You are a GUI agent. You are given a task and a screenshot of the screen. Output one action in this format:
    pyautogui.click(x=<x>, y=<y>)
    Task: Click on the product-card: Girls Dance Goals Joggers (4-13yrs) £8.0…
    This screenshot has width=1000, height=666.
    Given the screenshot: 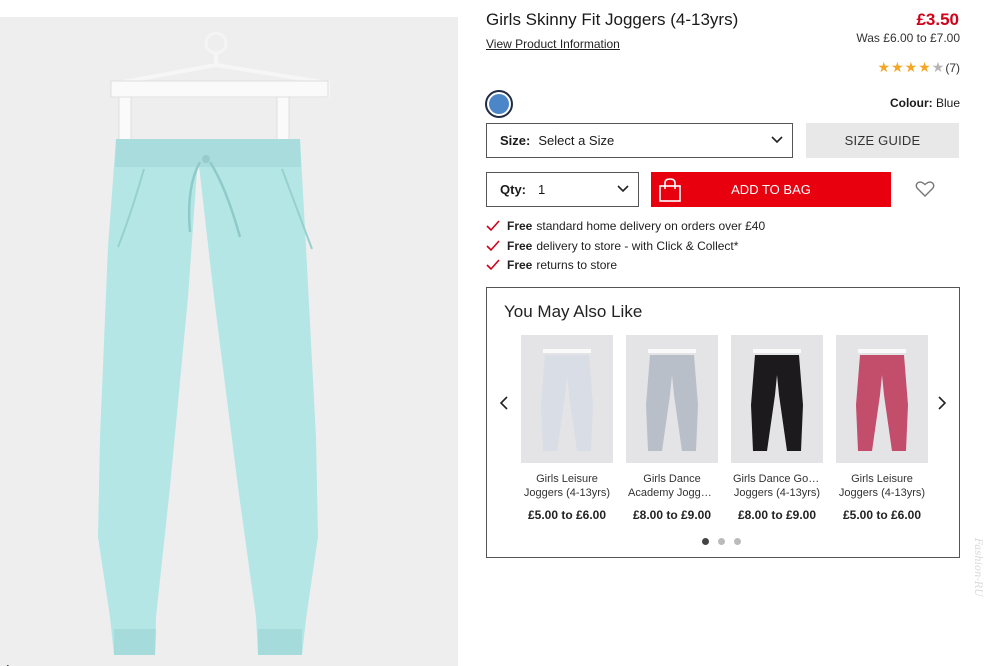 What is the action you would take?
    pyautogui.click(x=777, y=428)
    